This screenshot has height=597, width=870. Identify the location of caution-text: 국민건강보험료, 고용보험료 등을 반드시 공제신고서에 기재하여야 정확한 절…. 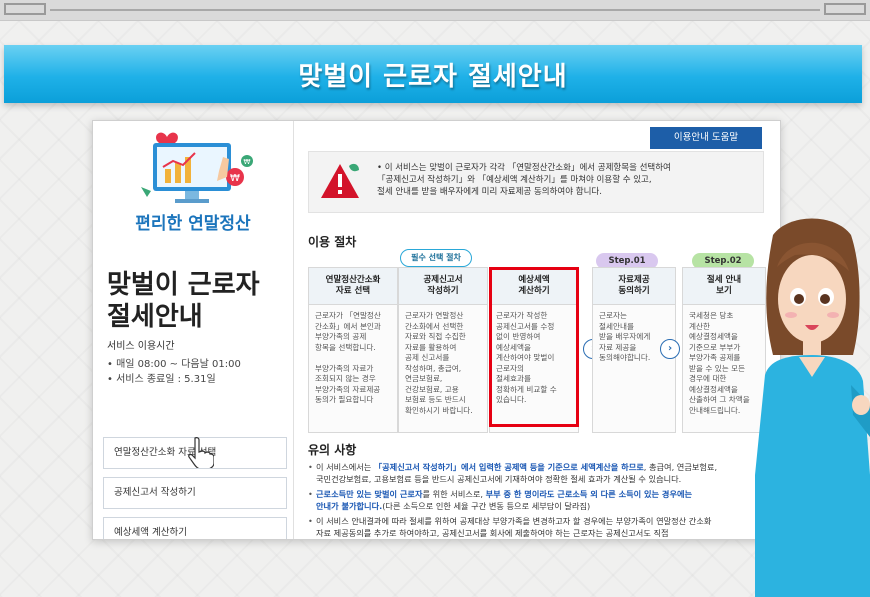
(499, 479).